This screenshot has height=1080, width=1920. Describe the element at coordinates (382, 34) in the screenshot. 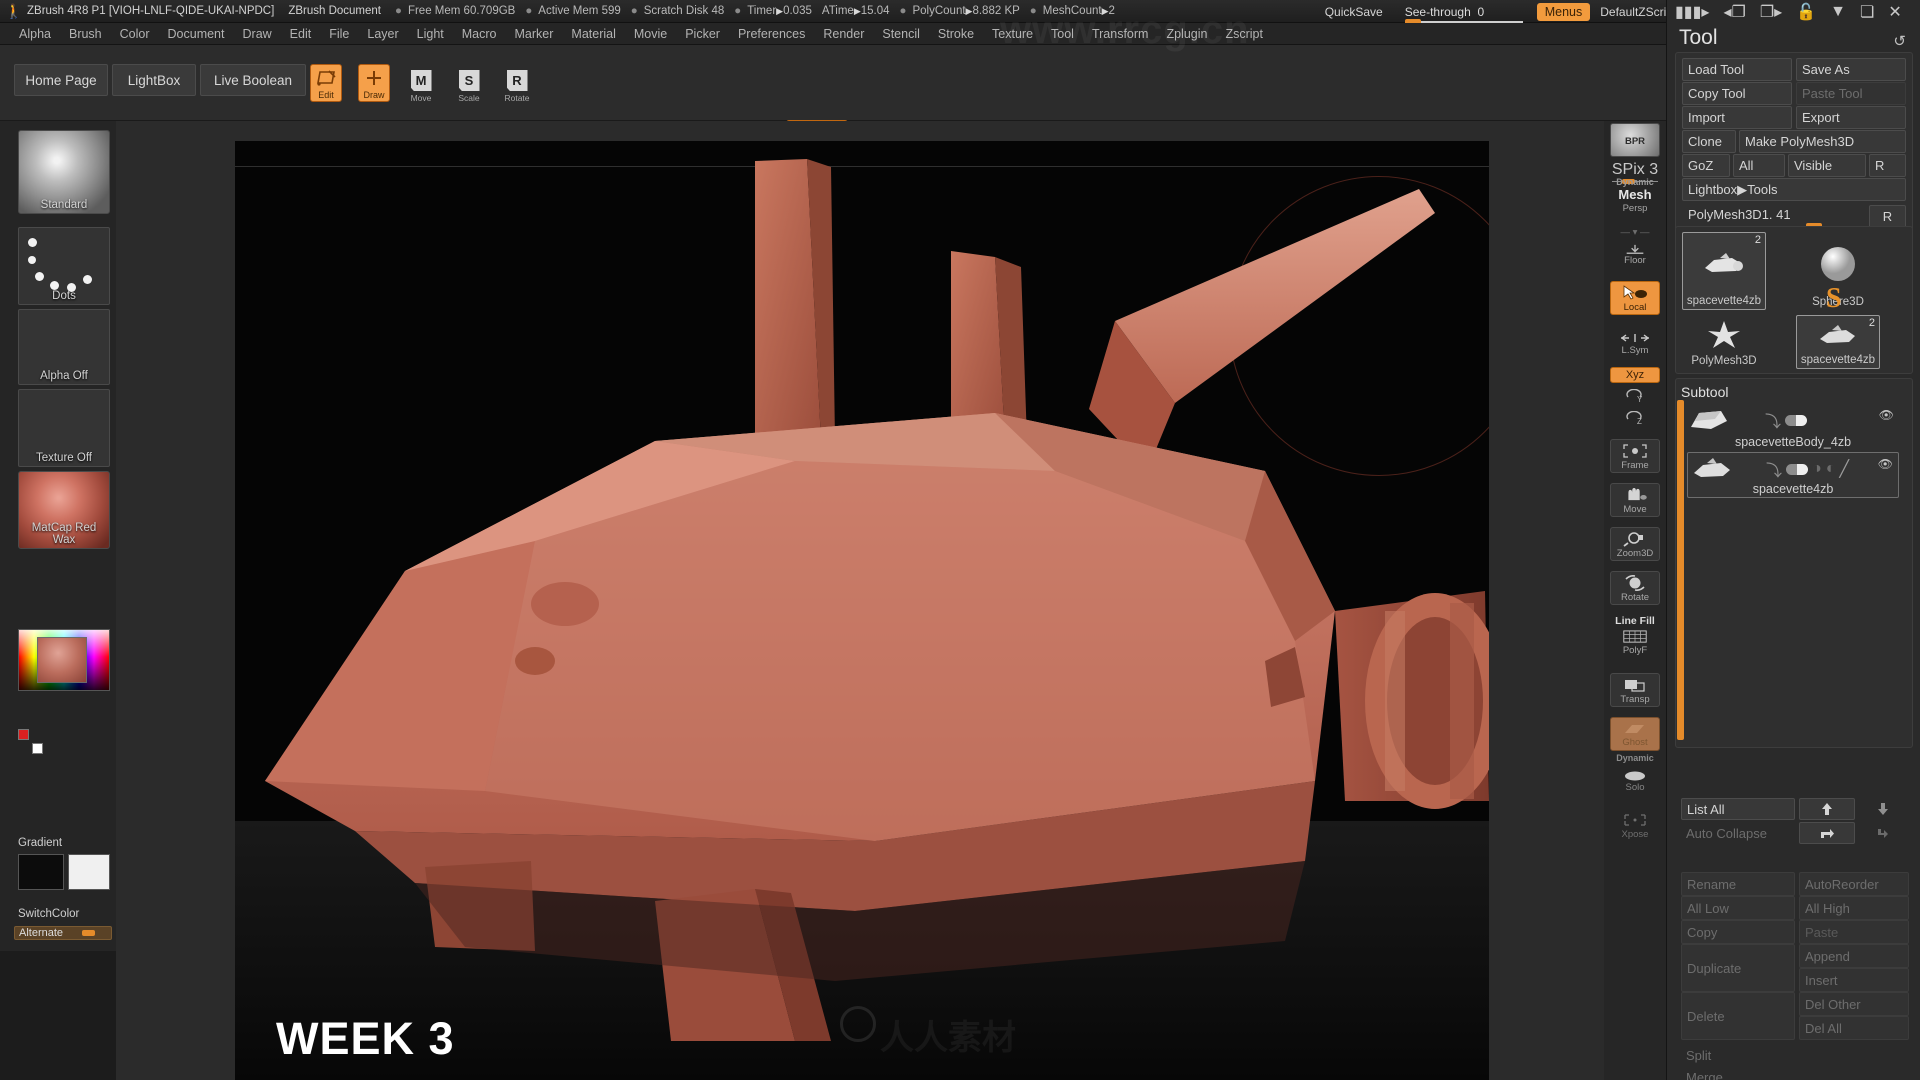

I see `menu-item-layer: Layer` at that location.